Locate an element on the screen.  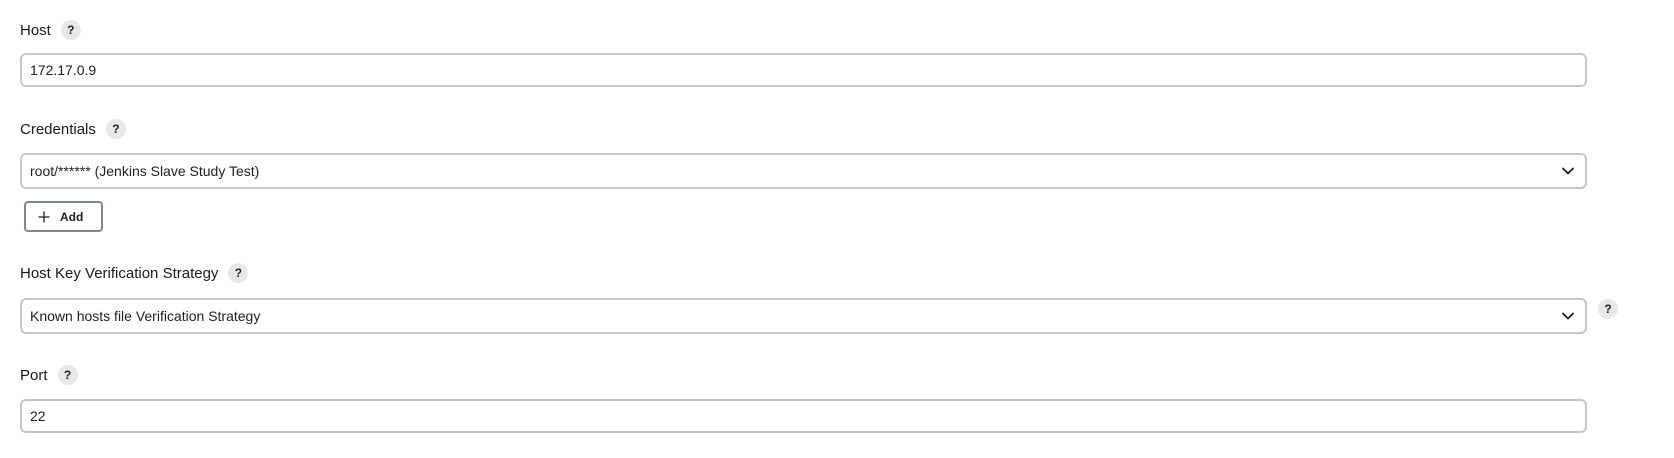
host-field is located at coordinates (803, 70).